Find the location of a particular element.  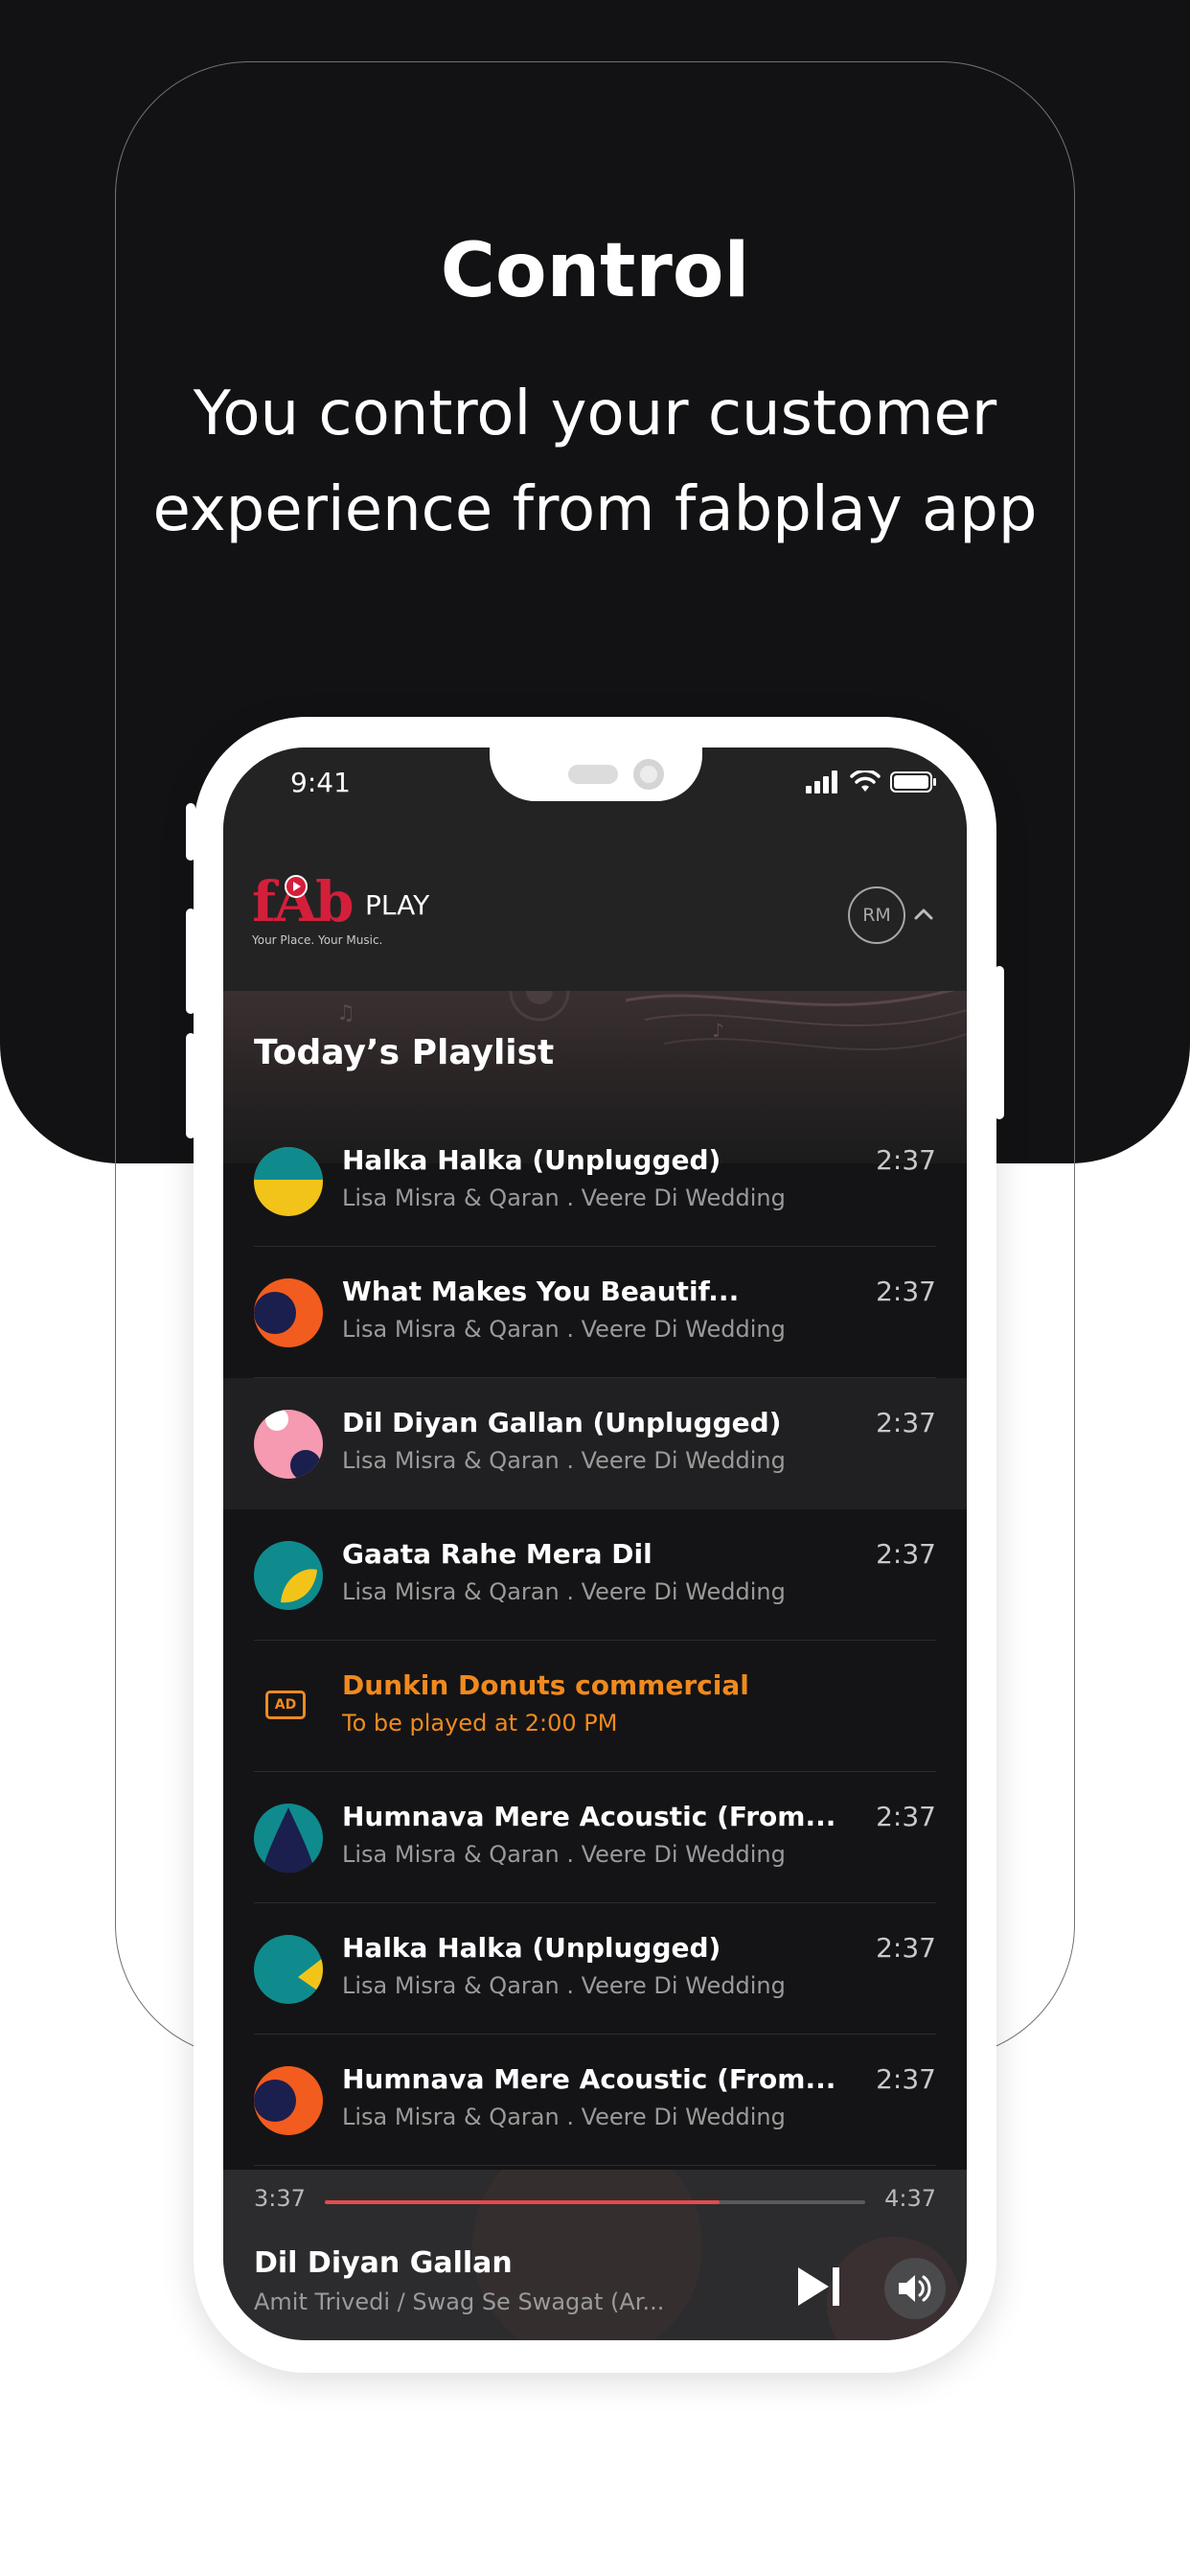

playlist-title: Today’s Playlist is located at coordinates (405, 1052).